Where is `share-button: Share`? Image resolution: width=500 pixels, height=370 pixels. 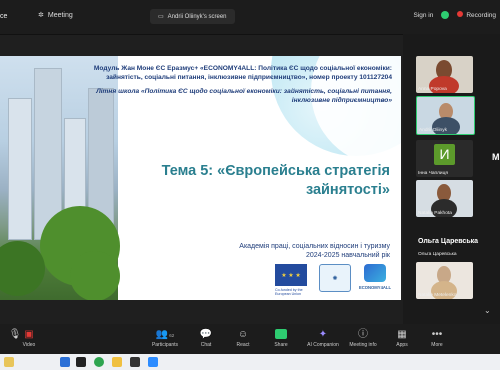 share-button: Share is located at coordinates (281, 338).